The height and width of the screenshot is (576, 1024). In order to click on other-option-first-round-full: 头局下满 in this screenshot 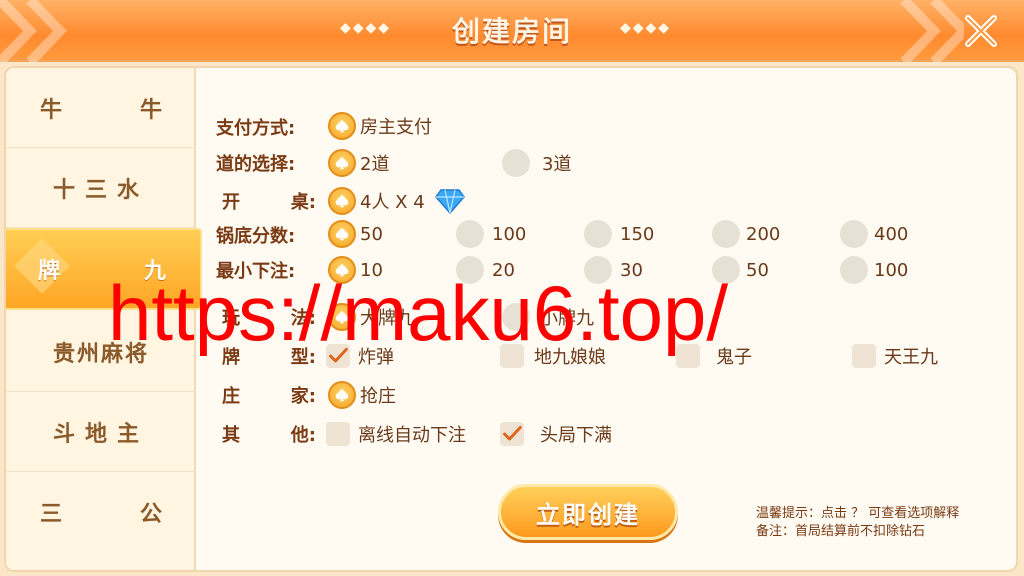, I will do `click(556, 434)`.